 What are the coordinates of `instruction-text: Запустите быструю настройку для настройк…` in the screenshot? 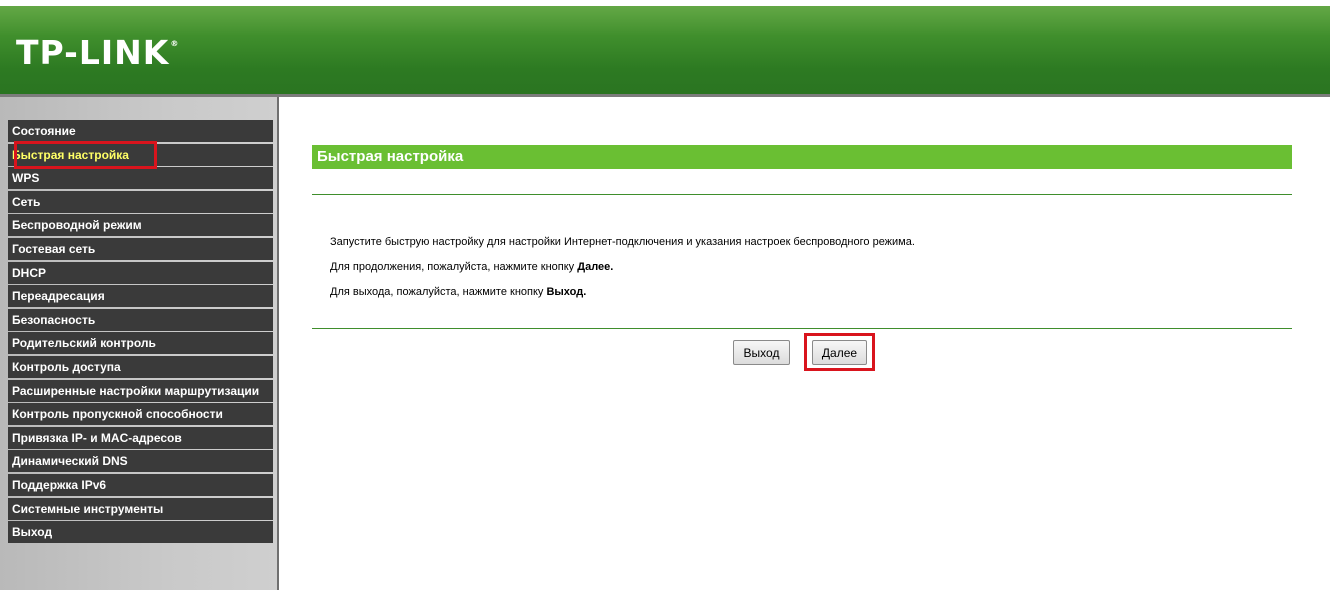 It's located at (622, 242).